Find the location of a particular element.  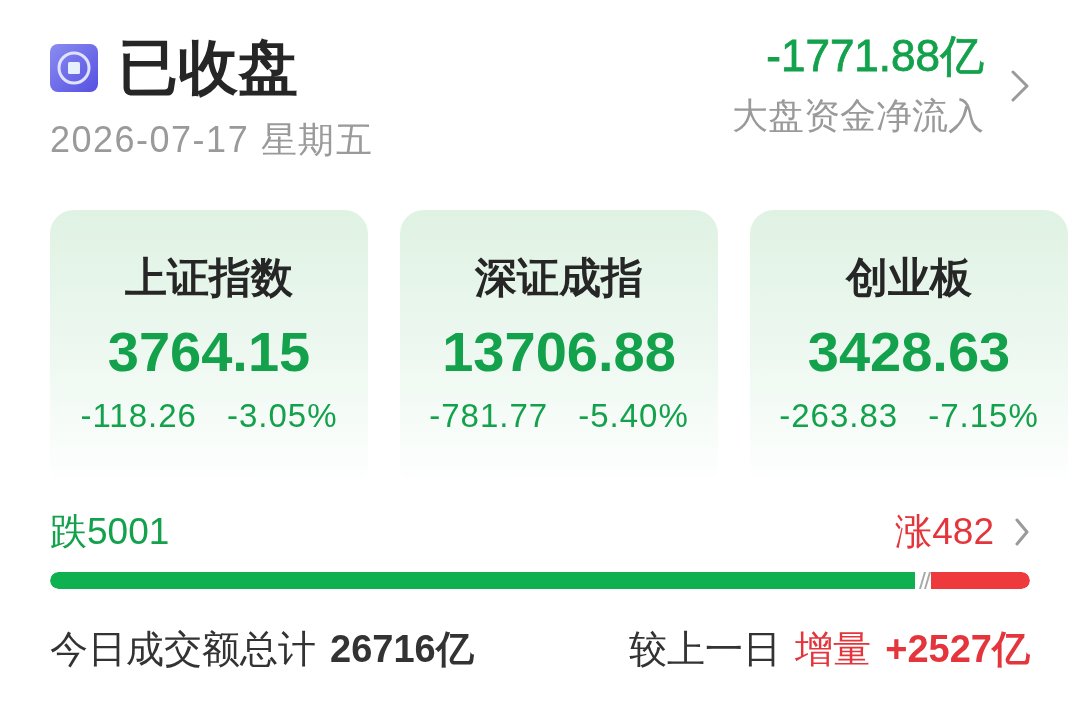

falling-count: 跌5001 is located at coordinates (110, 532).